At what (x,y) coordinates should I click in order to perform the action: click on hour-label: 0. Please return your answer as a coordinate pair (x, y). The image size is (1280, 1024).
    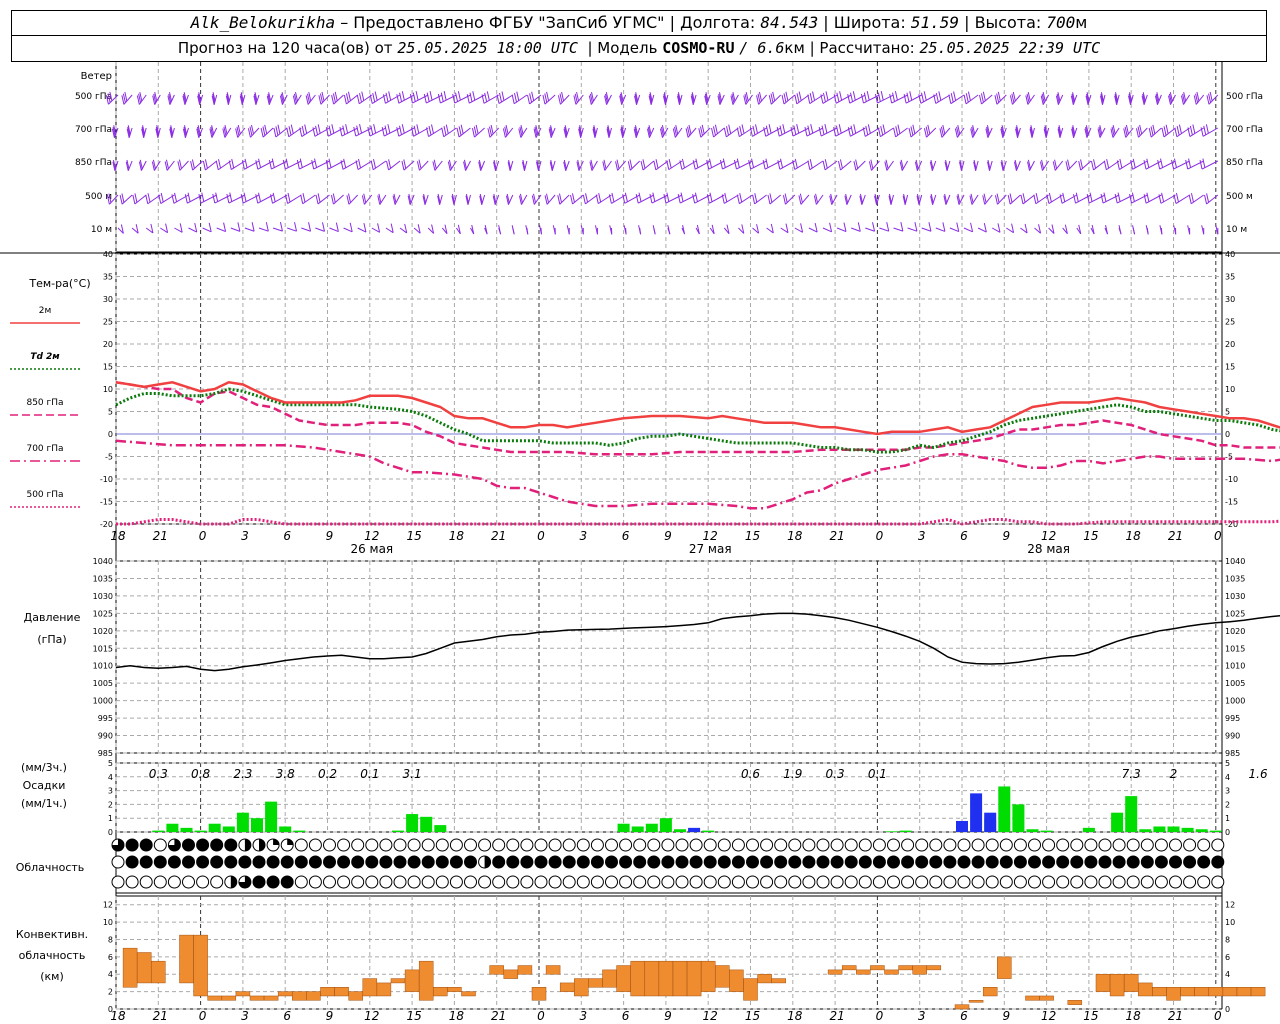
    Looking at the image, I should click on (203, 536).